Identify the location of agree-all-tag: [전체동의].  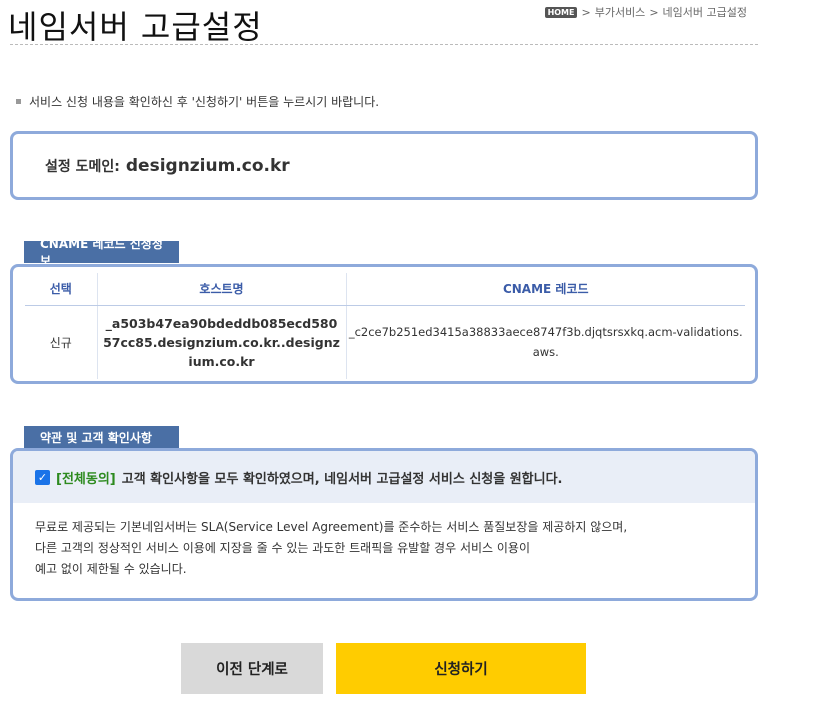
(86, 479).